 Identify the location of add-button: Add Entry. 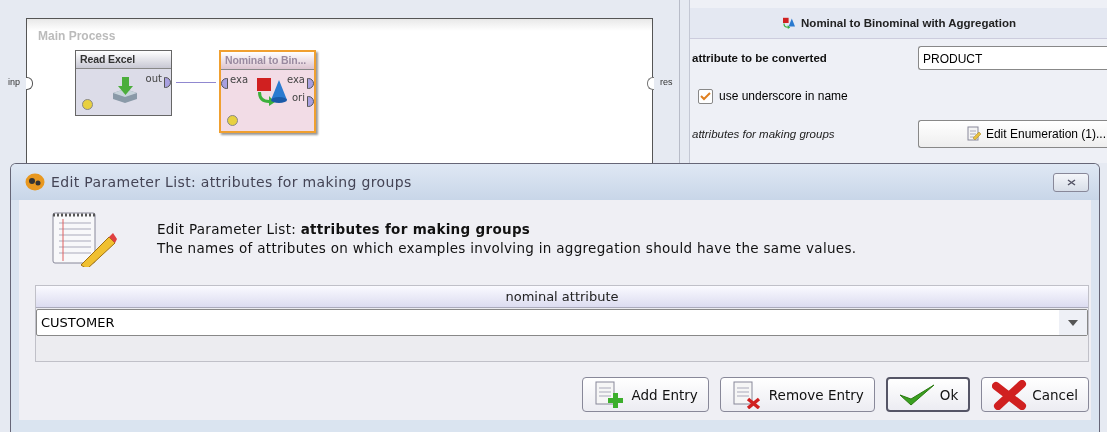
(645, 394).